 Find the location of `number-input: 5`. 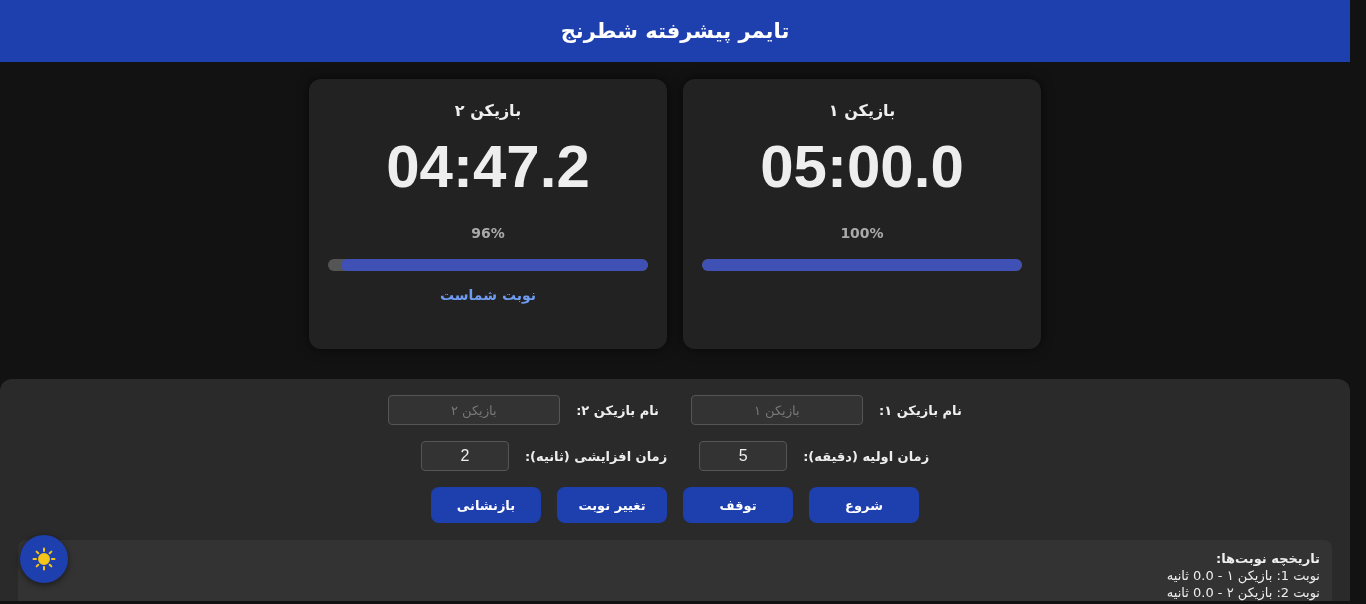

number-input: 5 is located at coordinates (743, 456).